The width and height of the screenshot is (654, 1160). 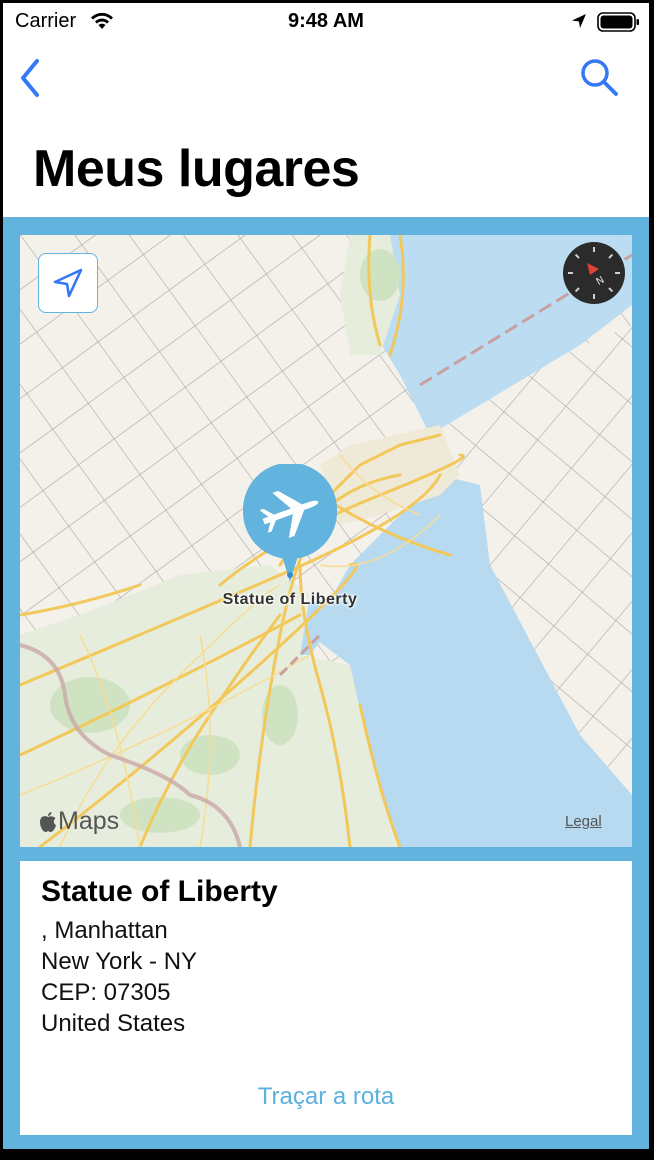 What do you see at coordinates (594, 273) in the screenshot?
I see `compass-icon: N` at bounding box center [594, 273].